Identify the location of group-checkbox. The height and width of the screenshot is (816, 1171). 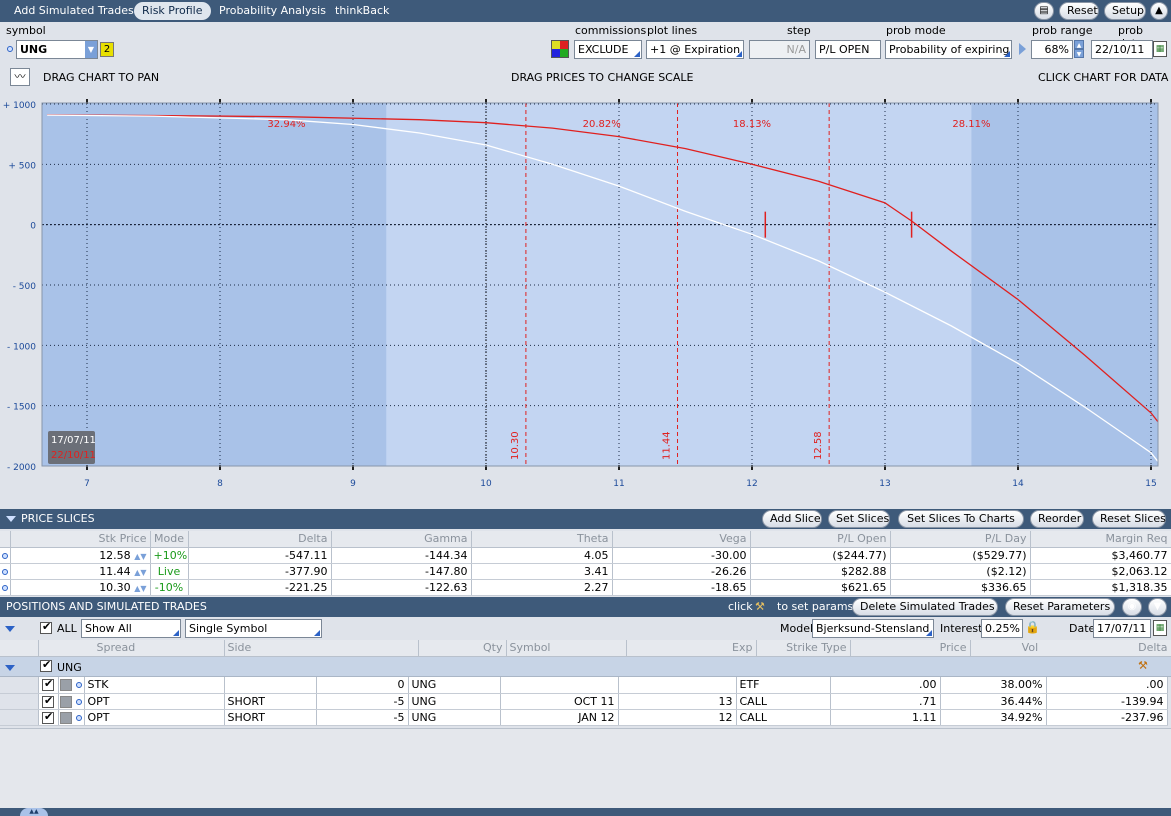
(46, 665).